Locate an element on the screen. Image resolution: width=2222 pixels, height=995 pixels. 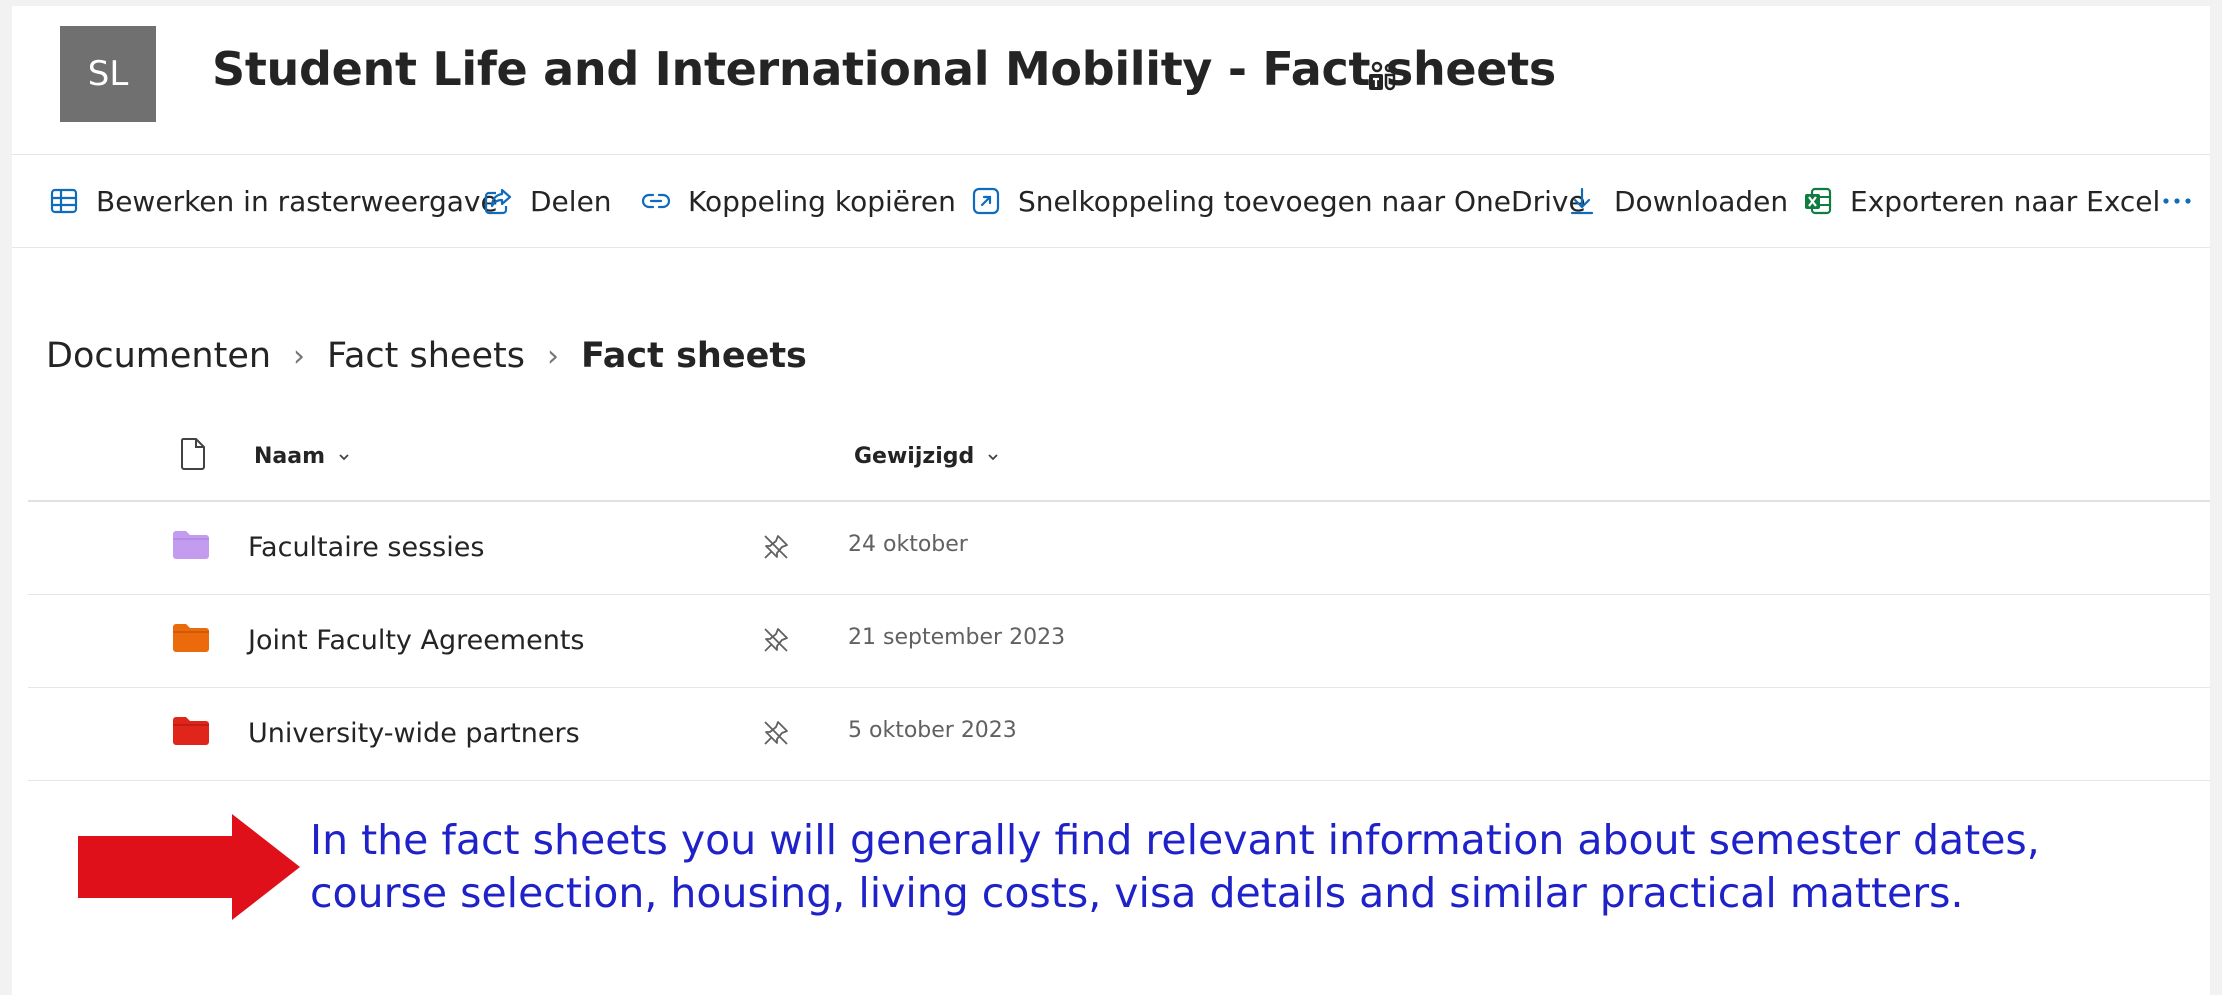
red-arrow-icon is located at coordinates (189, 867).